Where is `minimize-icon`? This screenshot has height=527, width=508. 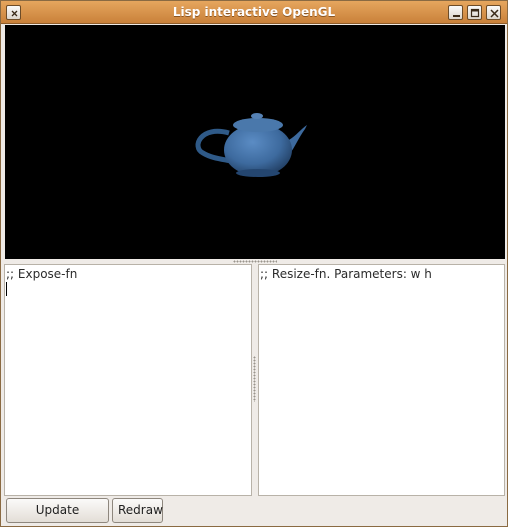 minimize-icon is located at coordinates (455, 12).